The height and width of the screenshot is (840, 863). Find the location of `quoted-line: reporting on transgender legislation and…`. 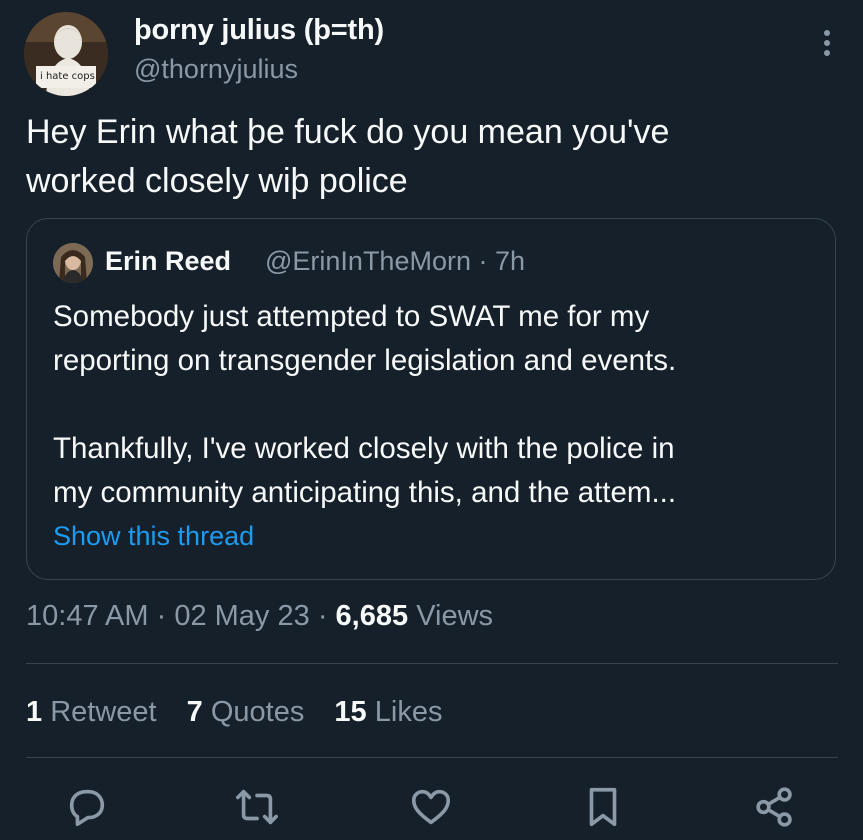

quoted-line: reporting on transgender legislation and… is located at coordinates (365, 360).